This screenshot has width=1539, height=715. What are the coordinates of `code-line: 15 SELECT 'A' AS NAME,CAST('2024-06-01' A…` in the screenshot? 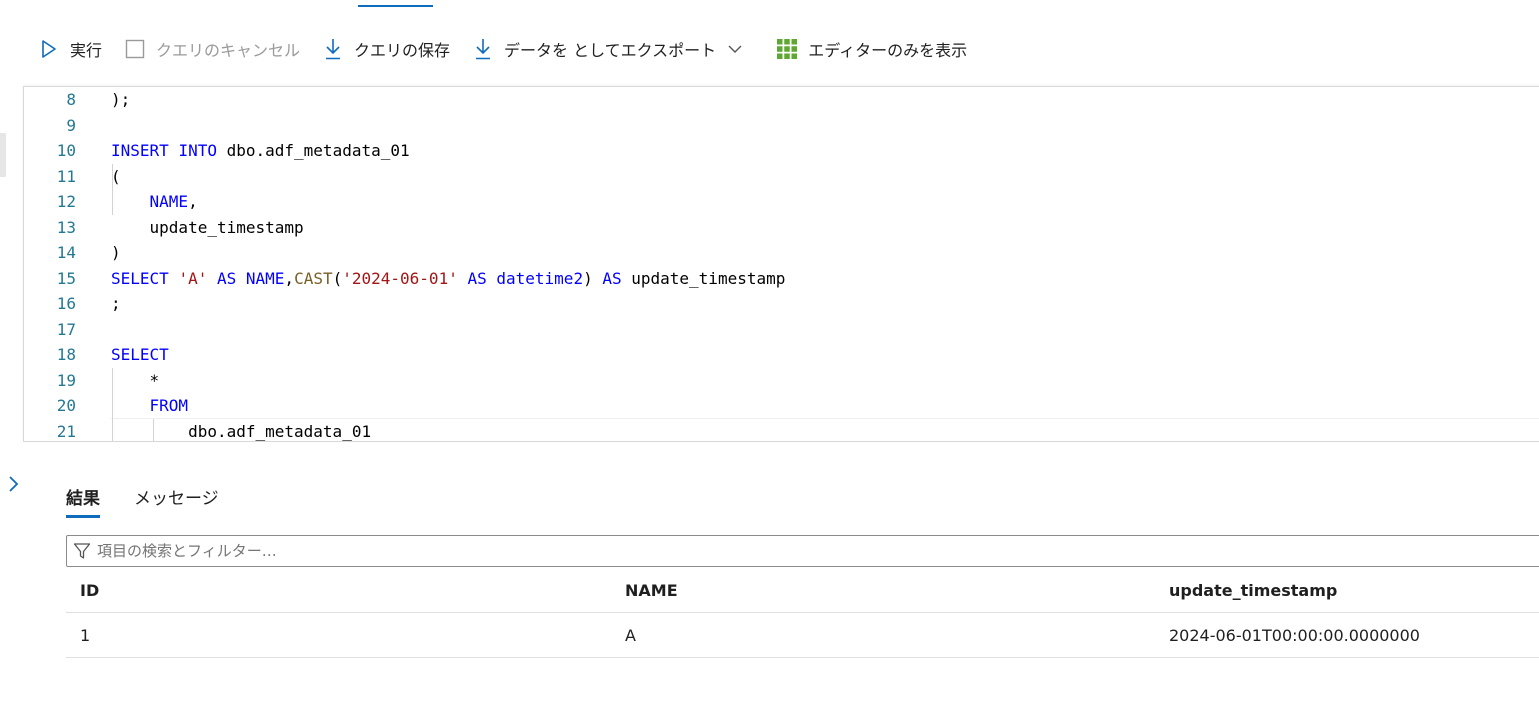 It's located at (781, 279).